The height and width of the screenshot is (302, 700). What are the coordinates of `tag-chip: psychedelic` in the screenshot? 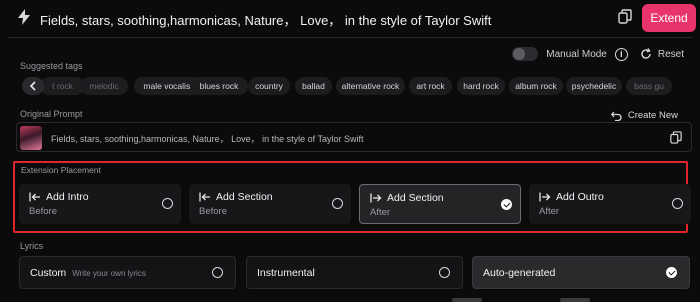 It's located at (594, 86).